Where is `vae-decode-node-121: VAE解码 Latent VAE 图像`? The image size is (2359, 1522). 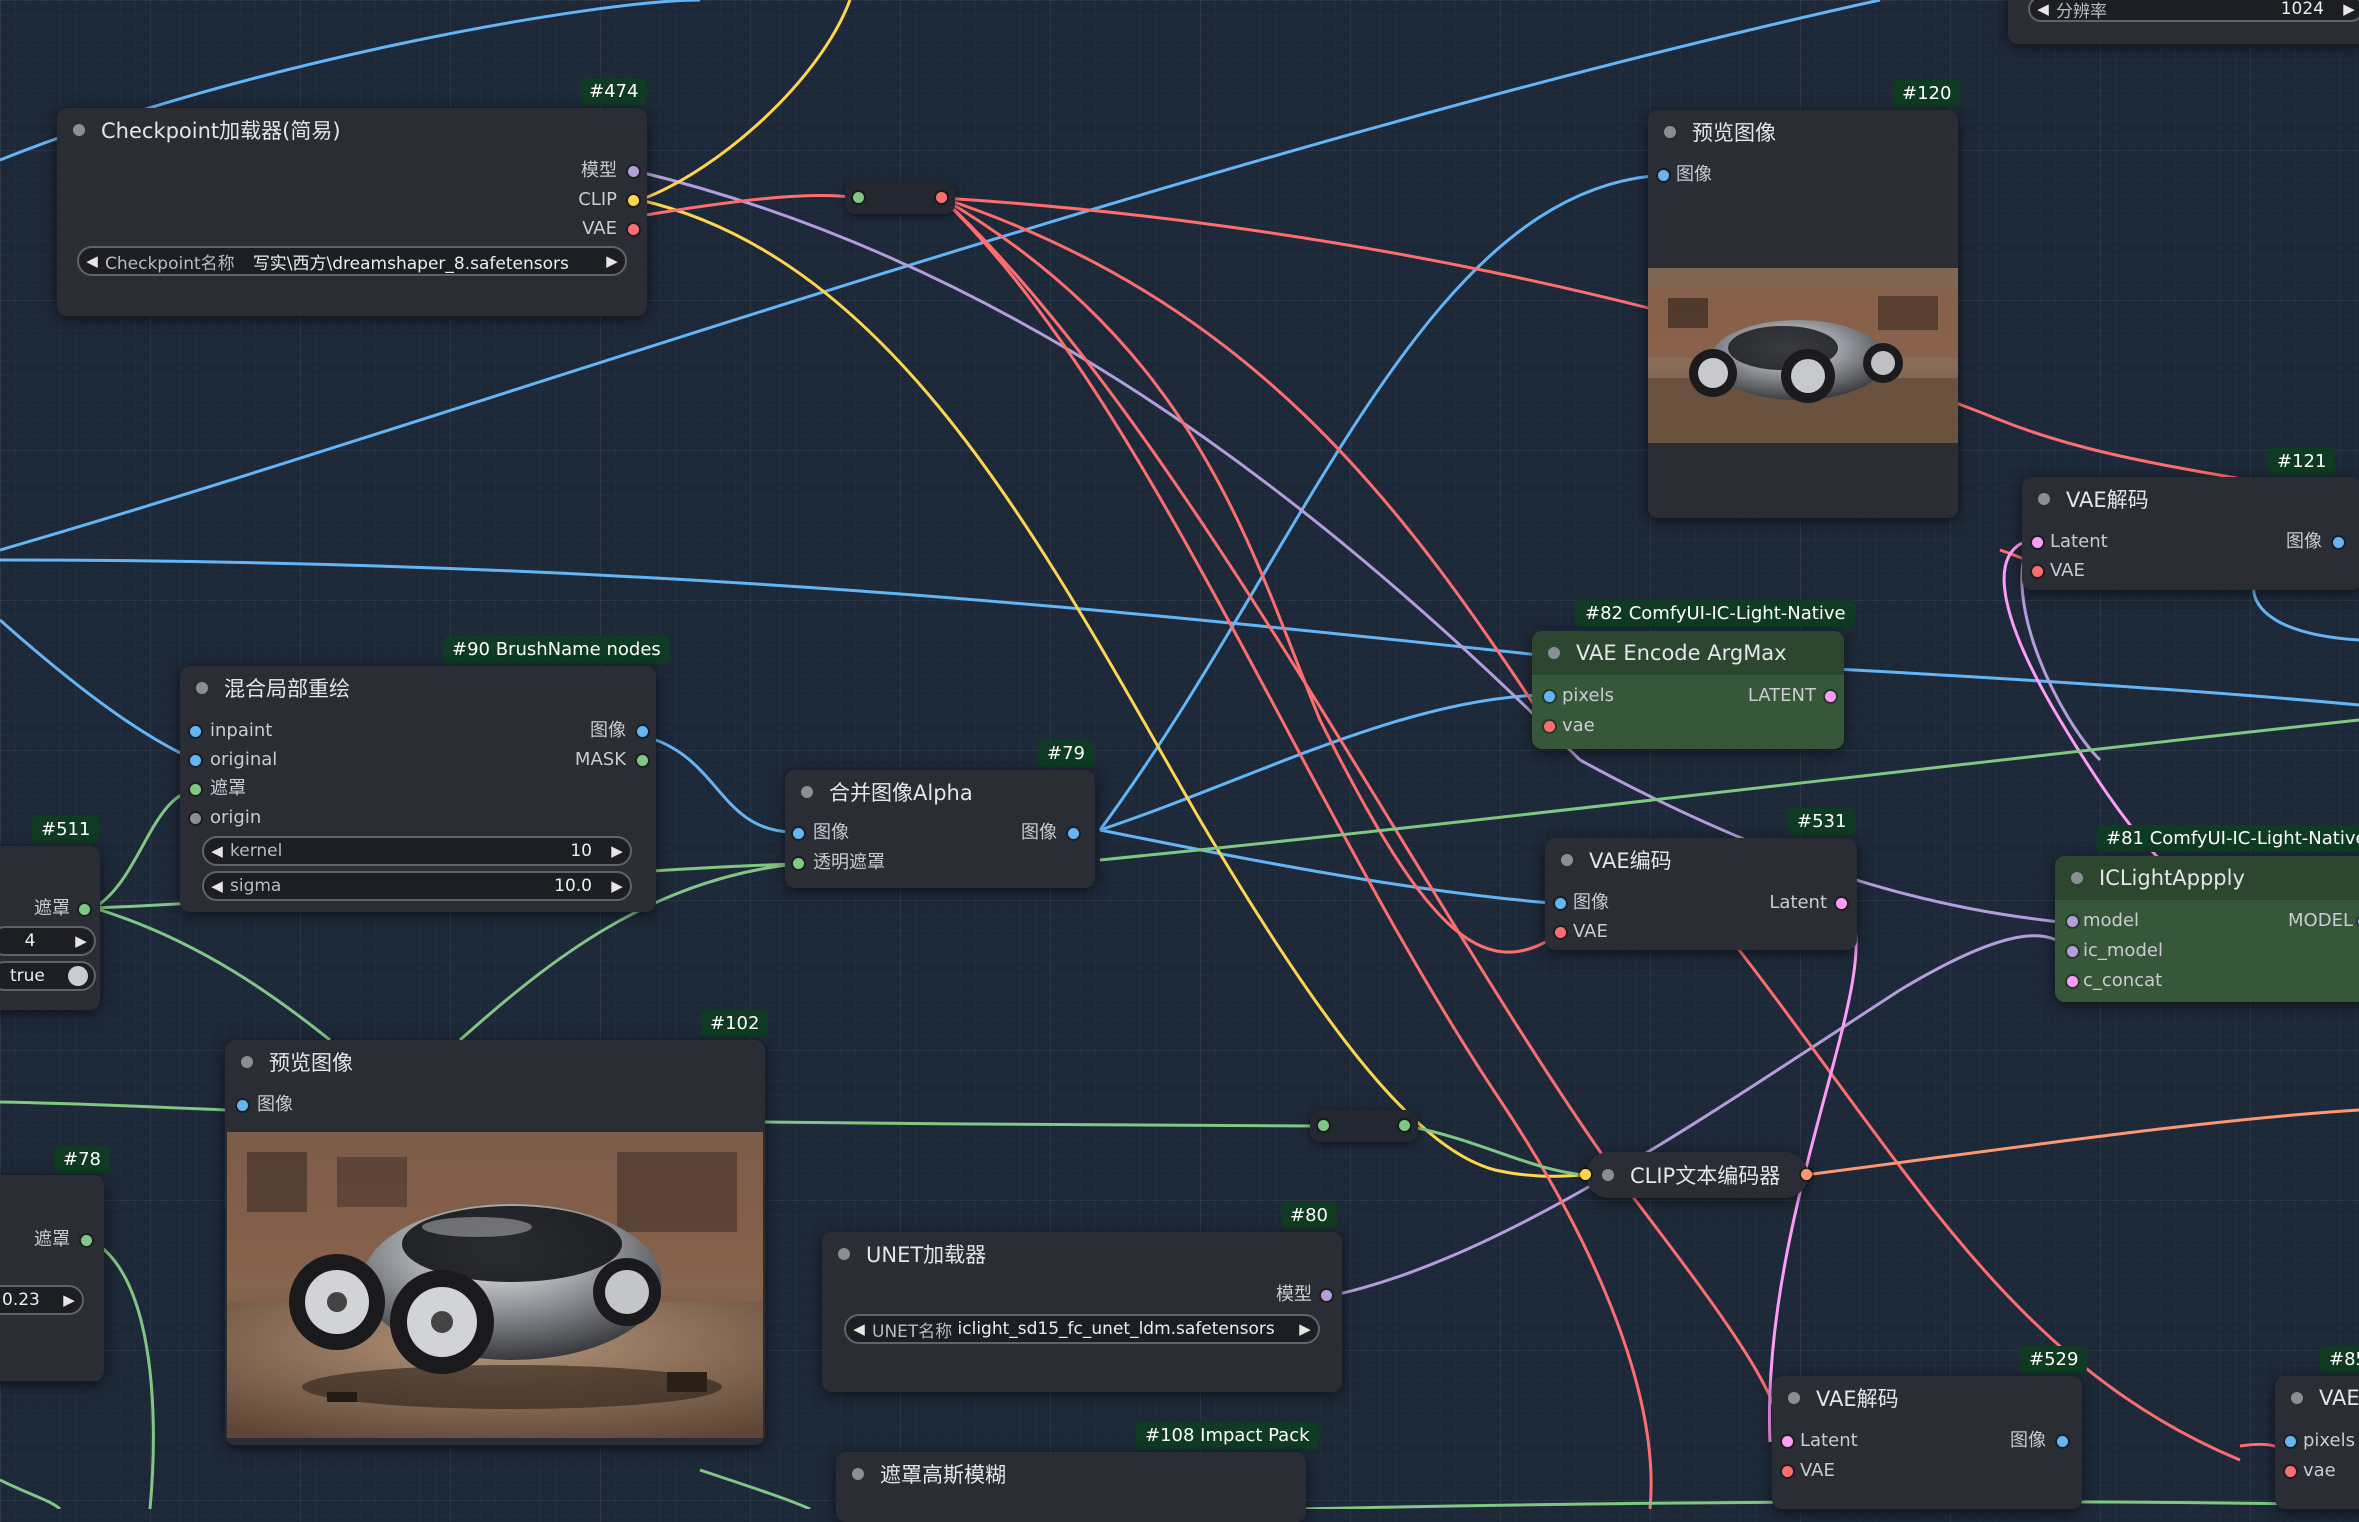
vae-decode-node-121: VAE解码 Latent VAE 图像 is located at coordinates (2190, 533).